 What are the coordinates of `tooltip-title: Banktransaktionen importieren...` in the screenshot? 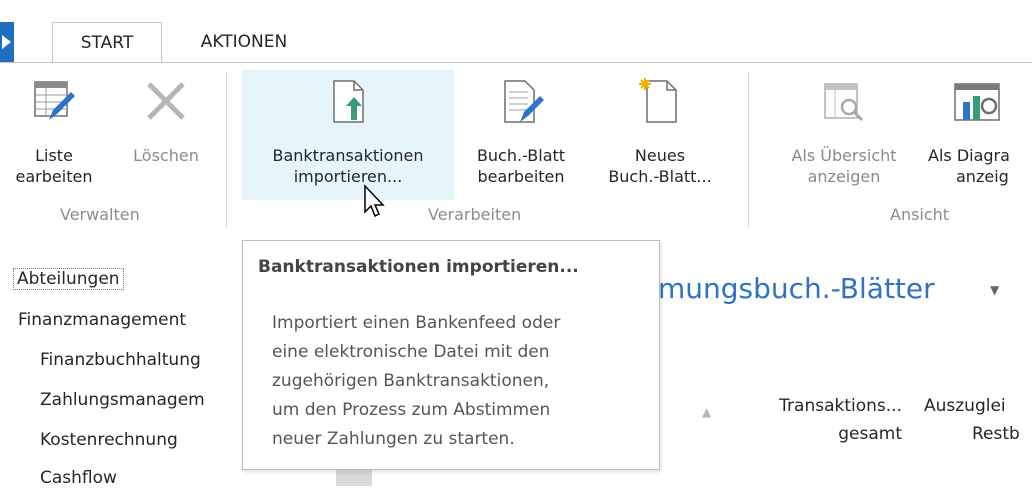 It's located at (418, 267).